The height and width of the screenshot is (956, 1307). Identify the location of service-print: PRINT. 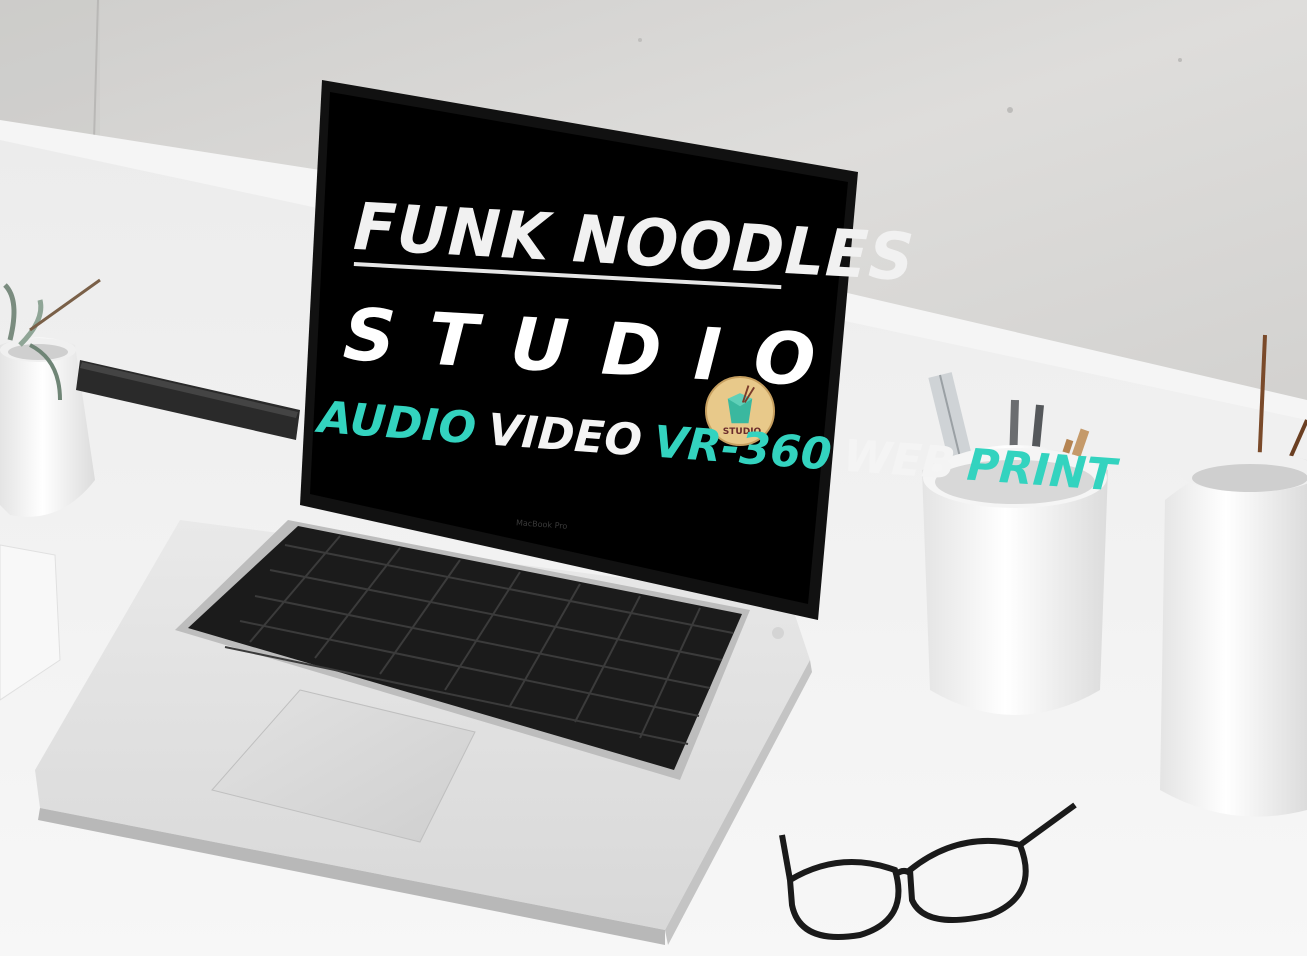
(1041, 470).